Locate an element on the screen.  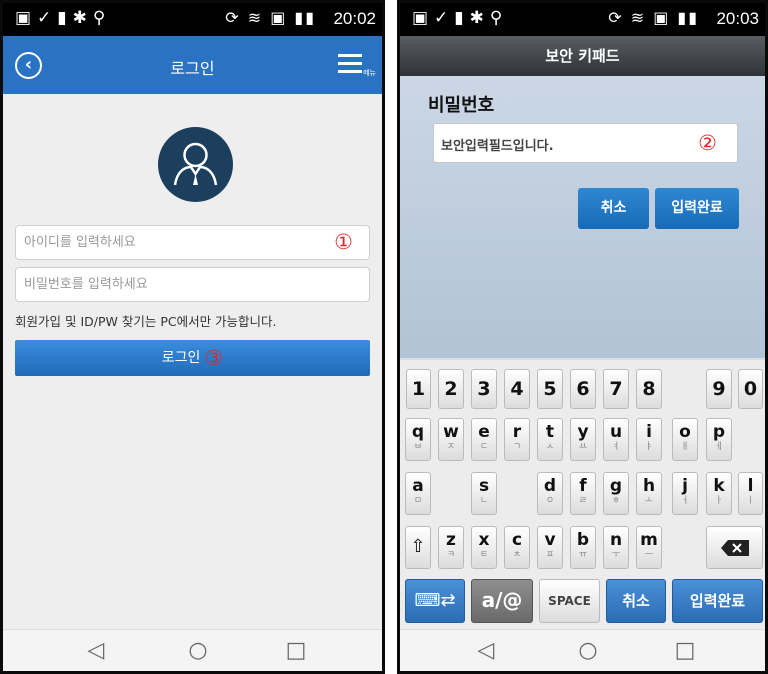
key-v: vㅍ is located at coordinates (550, 547).